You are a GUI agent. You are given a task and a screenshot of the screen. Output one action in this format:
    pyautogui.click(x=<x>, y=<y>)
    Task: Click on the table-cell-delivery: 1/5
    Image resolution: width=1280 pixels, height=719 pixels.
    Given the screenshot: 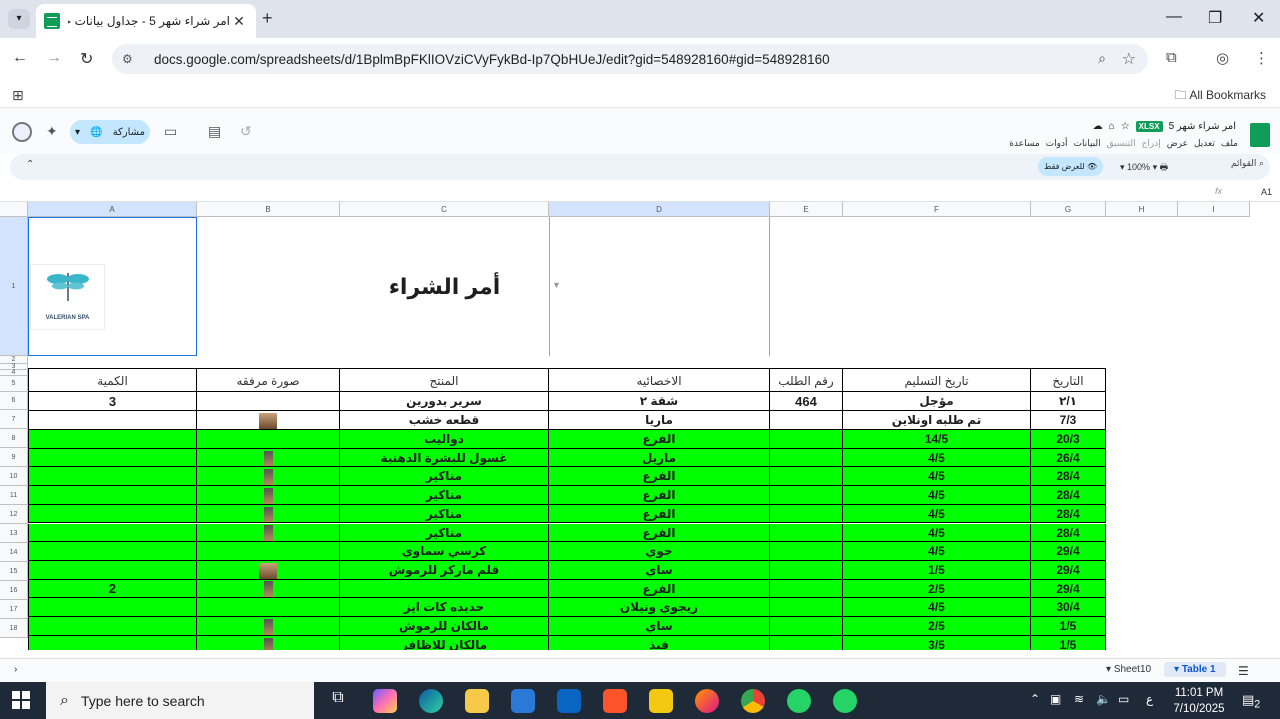 What is the action you would take?
    pyautogui.click(x=937, y=570)
    